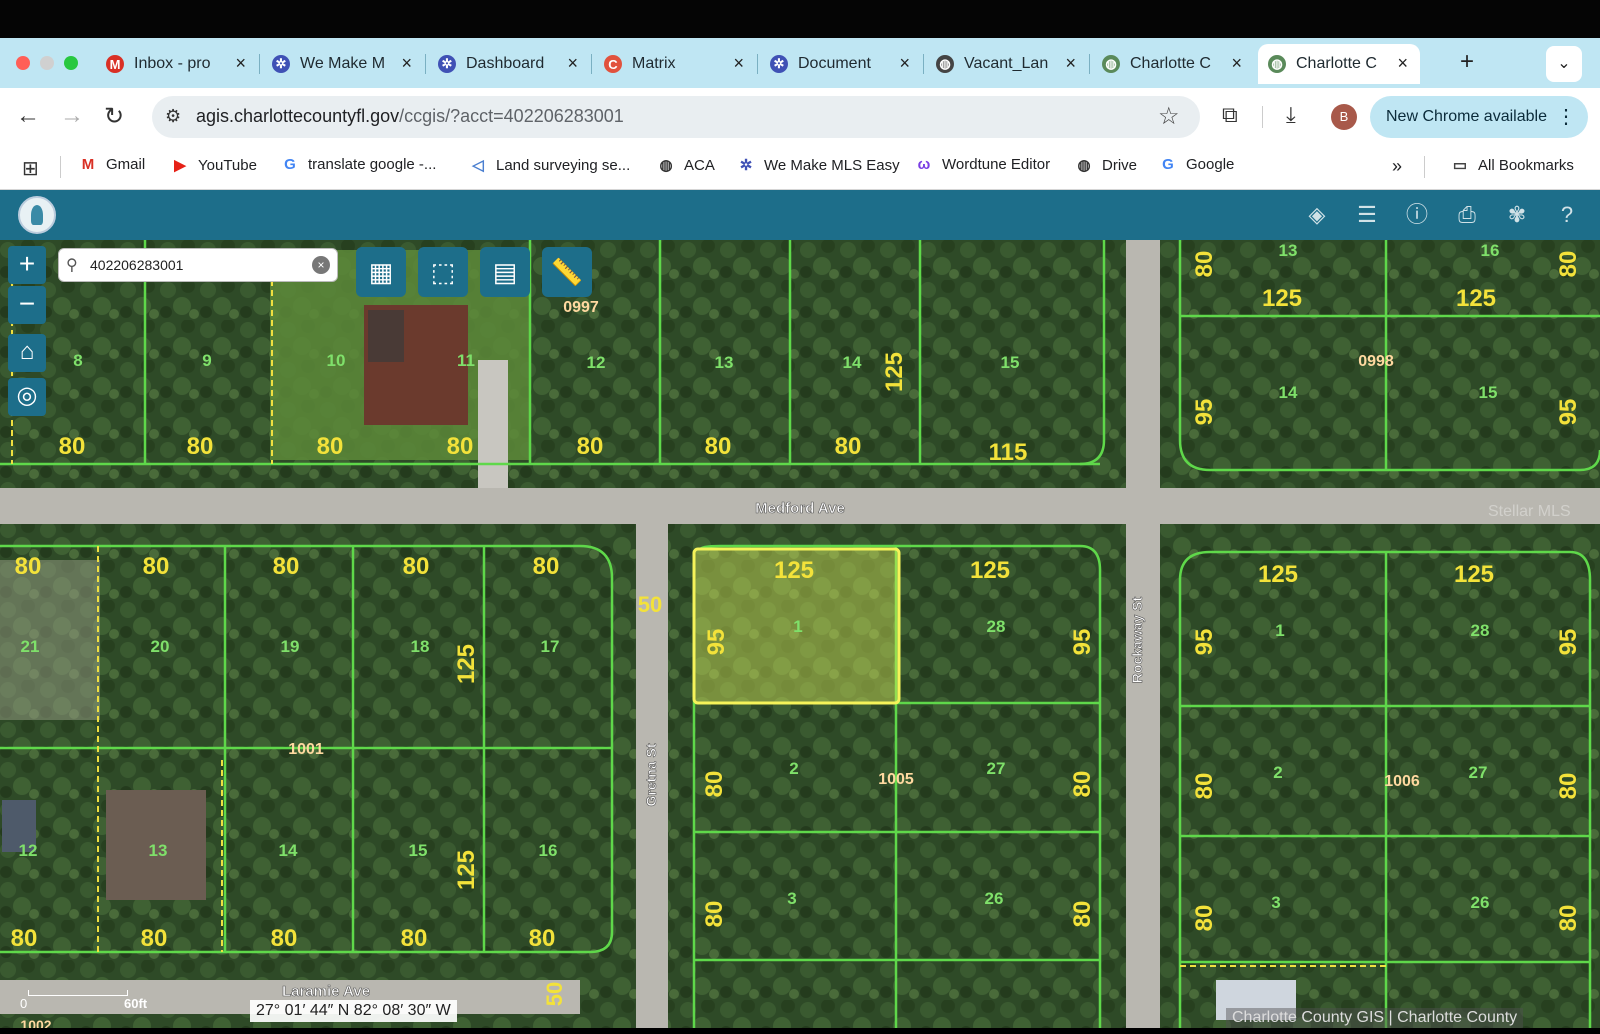 This screenshot has width=1600, height=1034. I want to click on county-seal-icon: ◍, so click(1111, 64).